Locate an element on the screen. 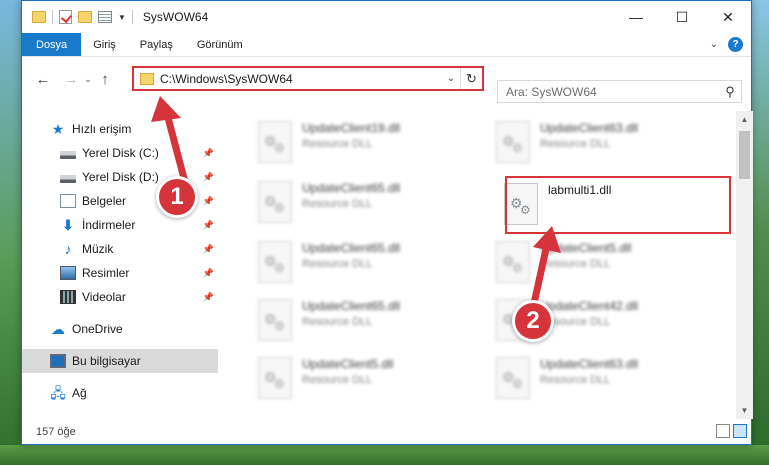 This screenshot has height=465, width=769. arrow-1-shaft is located at coordinates (176, 148).